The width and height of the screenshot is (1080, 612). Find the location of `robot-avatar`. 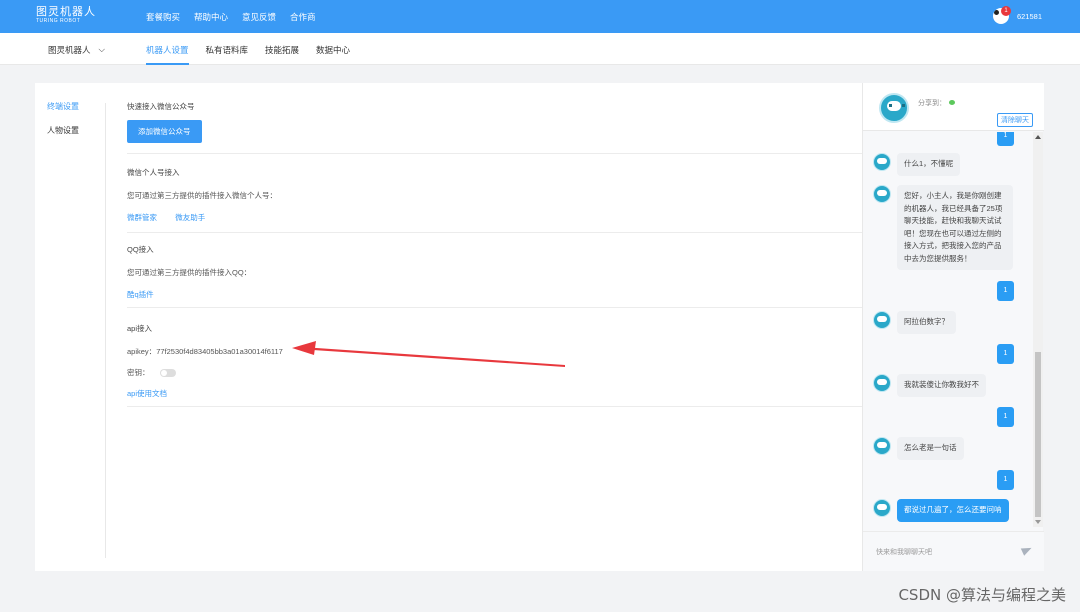

robot-avatar is located at coordinates (894, 108).